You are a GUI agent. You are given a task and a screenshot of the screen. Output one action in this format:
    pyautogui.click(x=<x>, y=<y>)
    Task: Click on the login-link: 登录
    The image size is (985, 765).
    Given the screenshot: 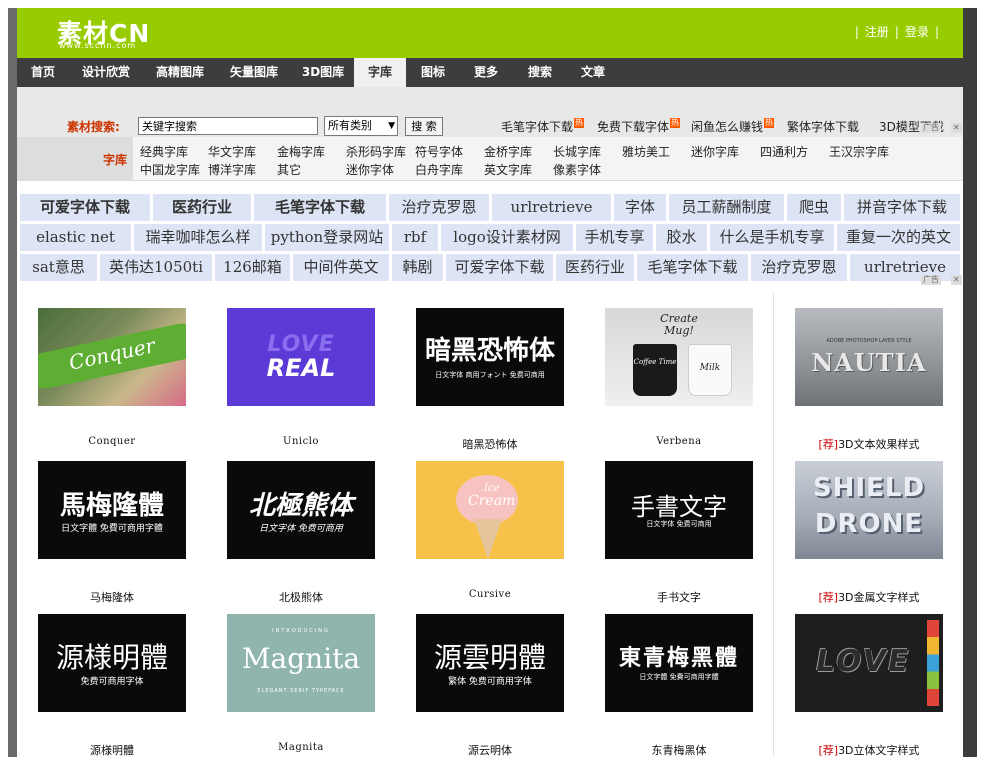 What is the action you would take?
    pyautogui.click(x=917, y=32)
    